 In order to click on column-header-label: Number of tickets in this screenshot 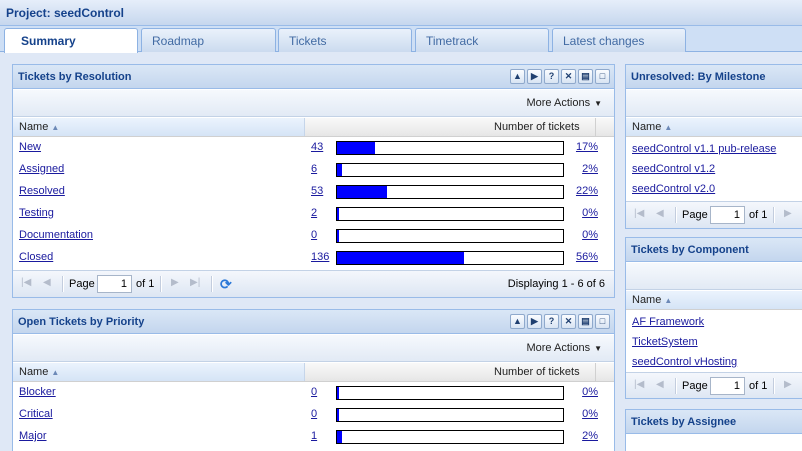, I will do `click(537, 127)`.